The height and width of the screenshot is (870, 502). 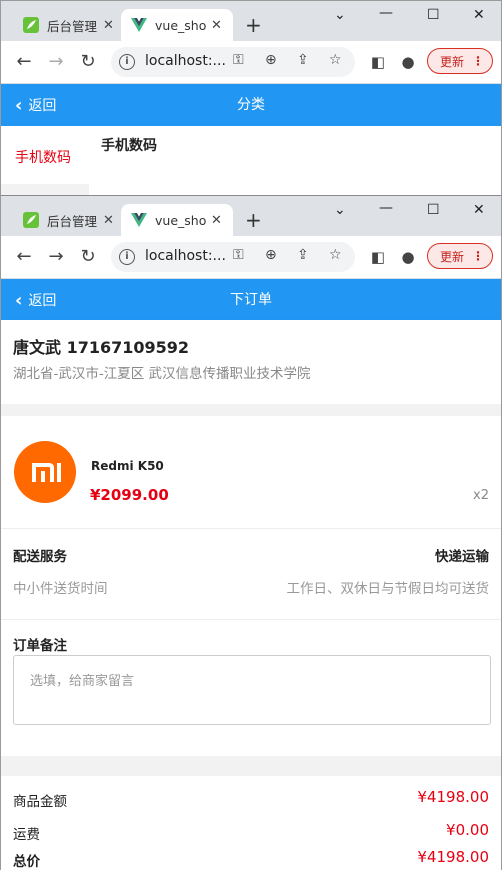 What do you see at coordinates (26, 835) in the screenshot?
I see `shipping-fee-label: 运费` at bounding box center [26, 835].